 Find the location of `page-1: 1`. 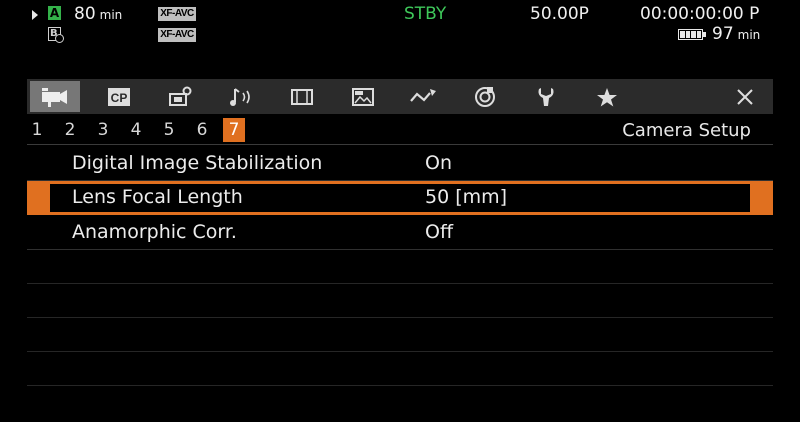

page-1: 1 is located at coordinates (37, 130).